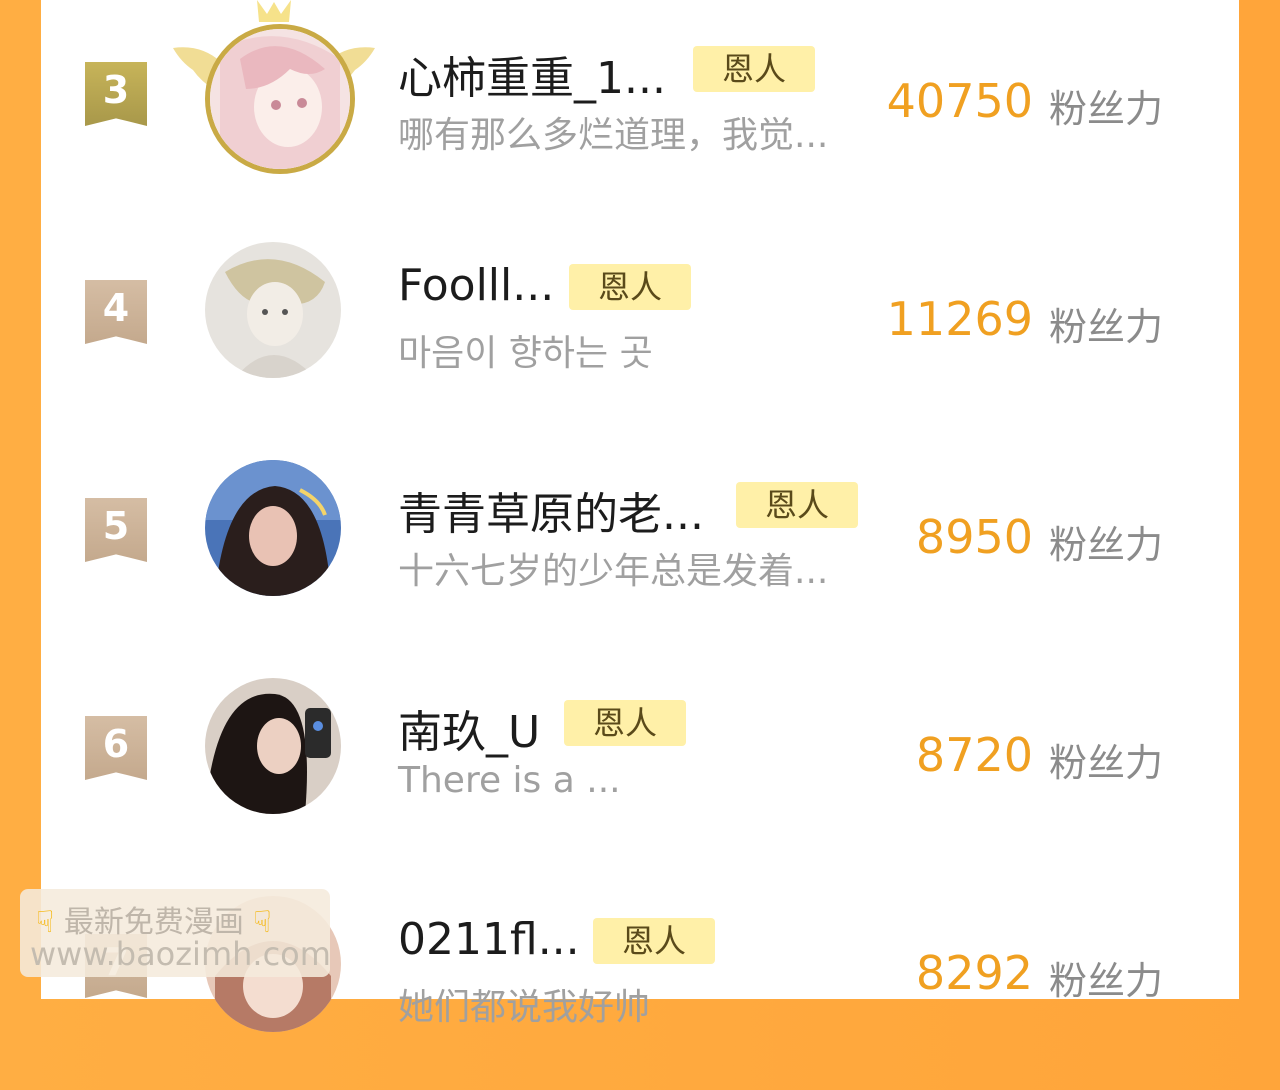  I want to click on rank-ribbon: 6, so click(116, 748).